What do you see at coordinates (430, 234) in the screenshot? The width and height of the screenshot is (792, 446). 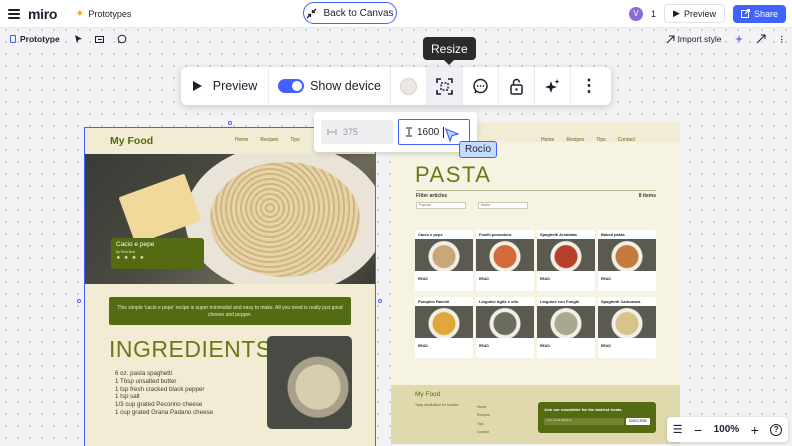 I see `recipe-card-title: Cacio e pepe` at bounding box center [430, 234].